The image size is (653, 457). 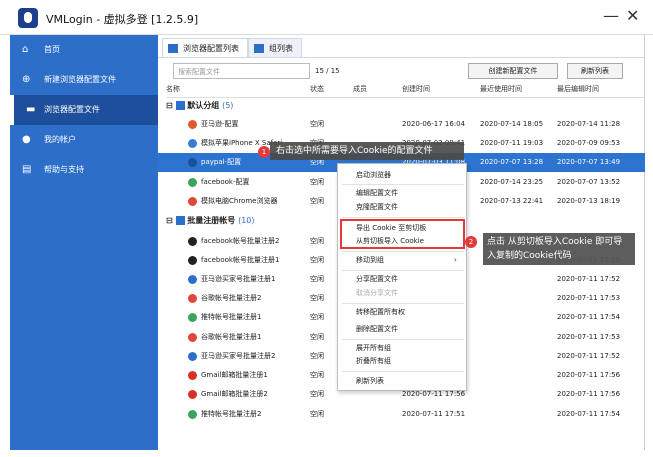 What do you see at coordinates (589, 394) in the screenshot?
I see `profile-last-edited: 2020-07-11 17:56` at bounding box center [589, 394].